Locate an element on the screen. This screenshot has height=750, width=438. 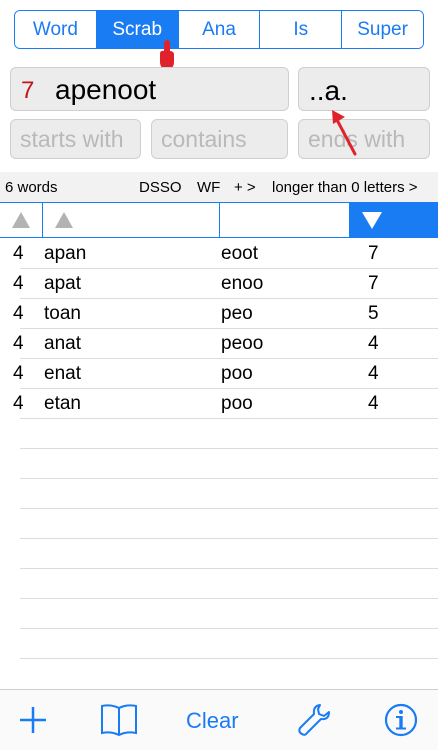
clear-button: Clear is located at coordinates (218, 726).